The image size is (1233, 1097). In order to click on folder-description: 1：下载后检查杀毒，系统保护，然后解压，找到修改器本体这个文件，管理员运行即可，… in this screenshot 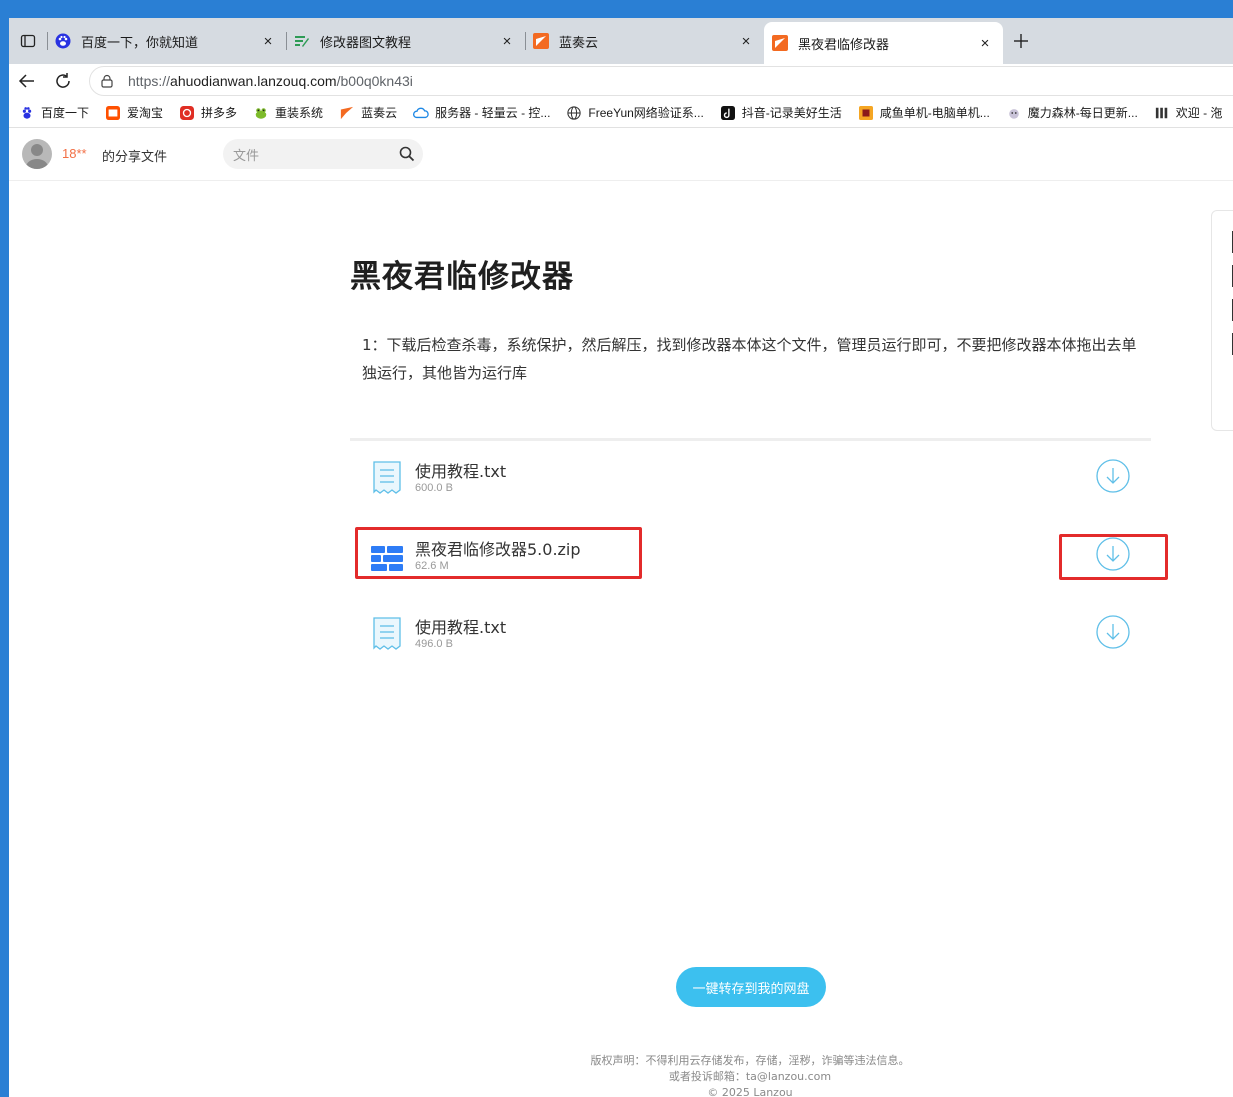, I will do `click(749, 359)`.